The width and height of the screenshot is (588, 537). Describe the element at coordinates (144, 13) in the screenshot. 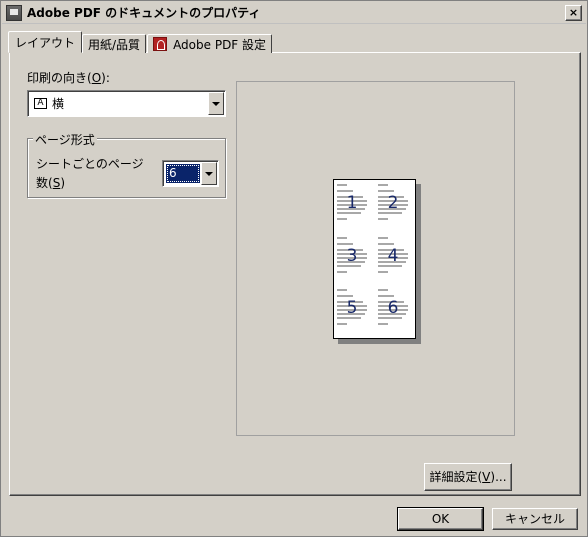

I see `window-title: Adobe PDF のドキュメントのプロパティ` at that location.